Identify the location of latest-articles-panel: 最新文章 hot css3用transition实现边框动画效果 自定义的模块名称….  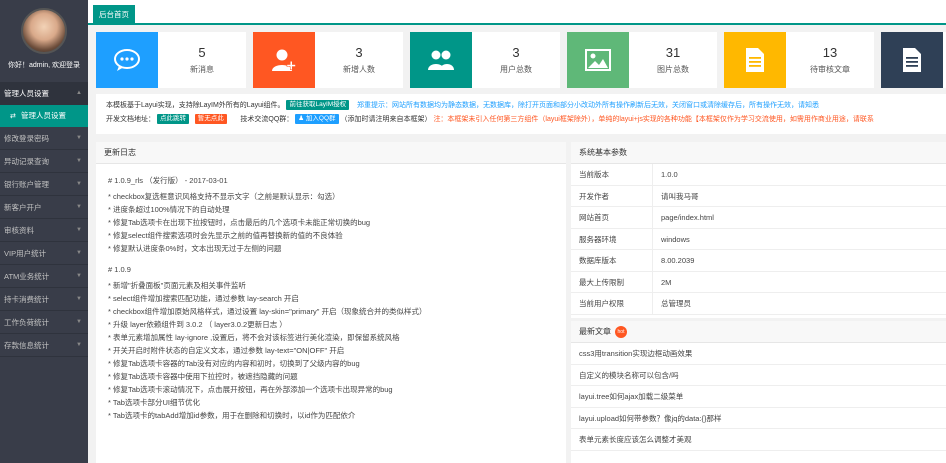
(758, 392).